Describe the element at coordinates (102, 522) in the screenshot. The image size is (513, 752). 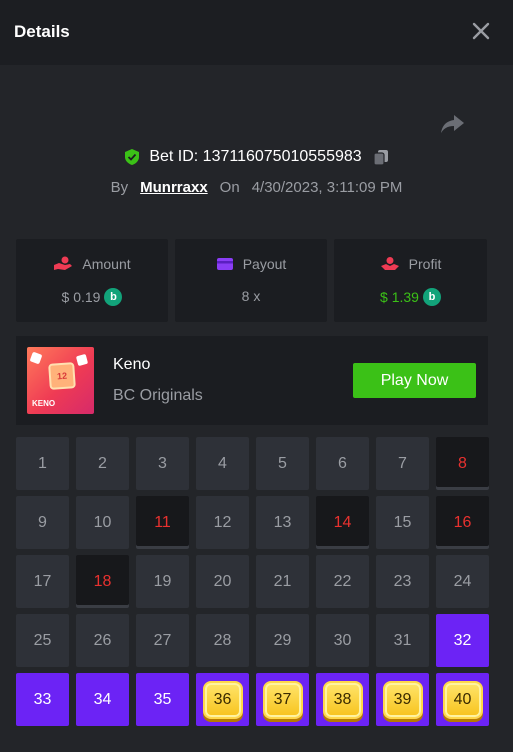
I see `keno-cell-10: 10` at that location.